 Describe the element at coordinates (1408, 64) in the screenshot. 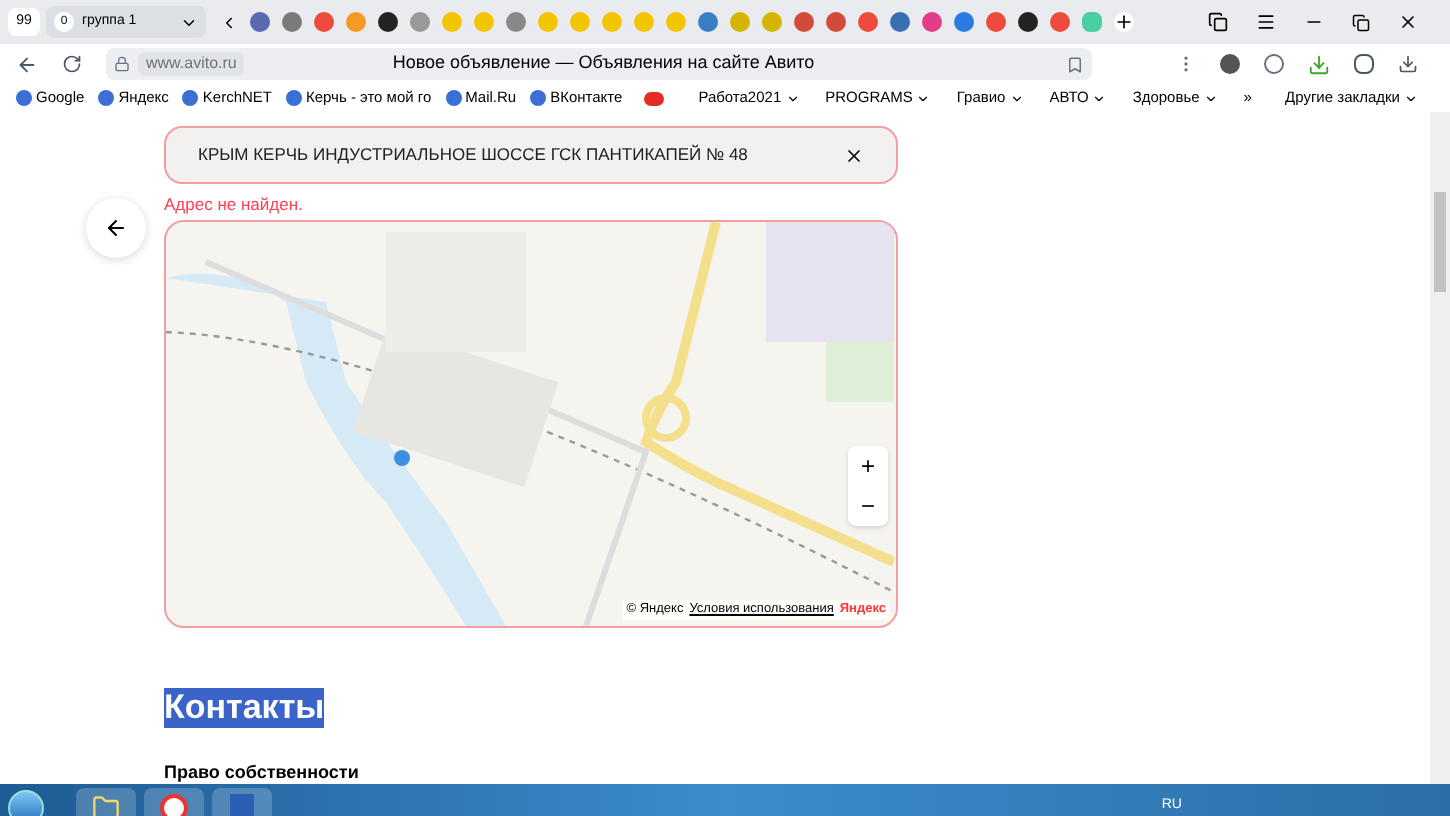

I see `download-icon` at that location.